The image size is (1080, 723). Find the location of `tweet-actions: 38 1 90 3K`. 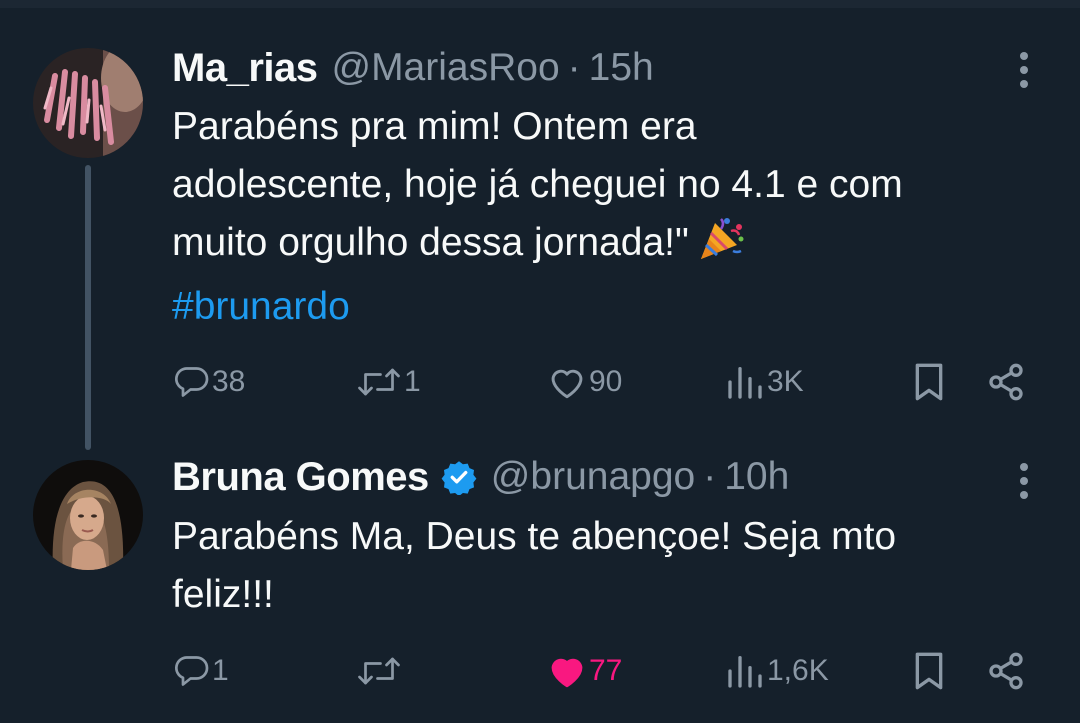

tweet-actions: 38 1 90 3K is located at coordinates (540, 382).